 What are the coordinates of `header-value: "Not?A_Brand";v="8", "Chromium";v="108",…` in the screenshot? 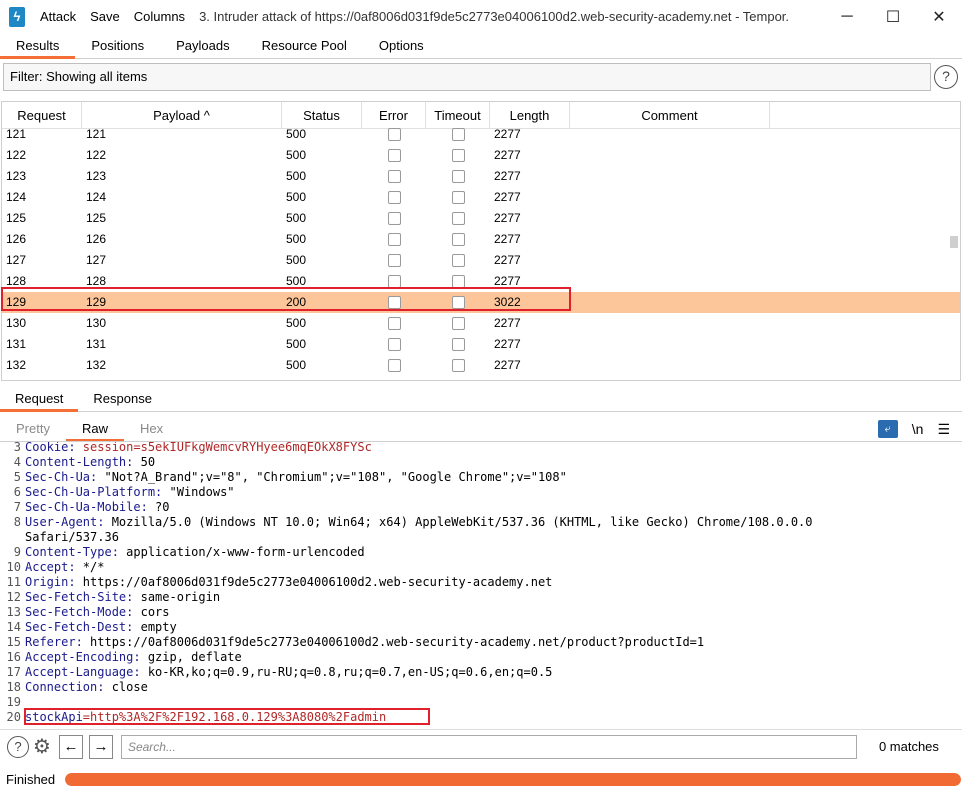 It's located at (332, 477).